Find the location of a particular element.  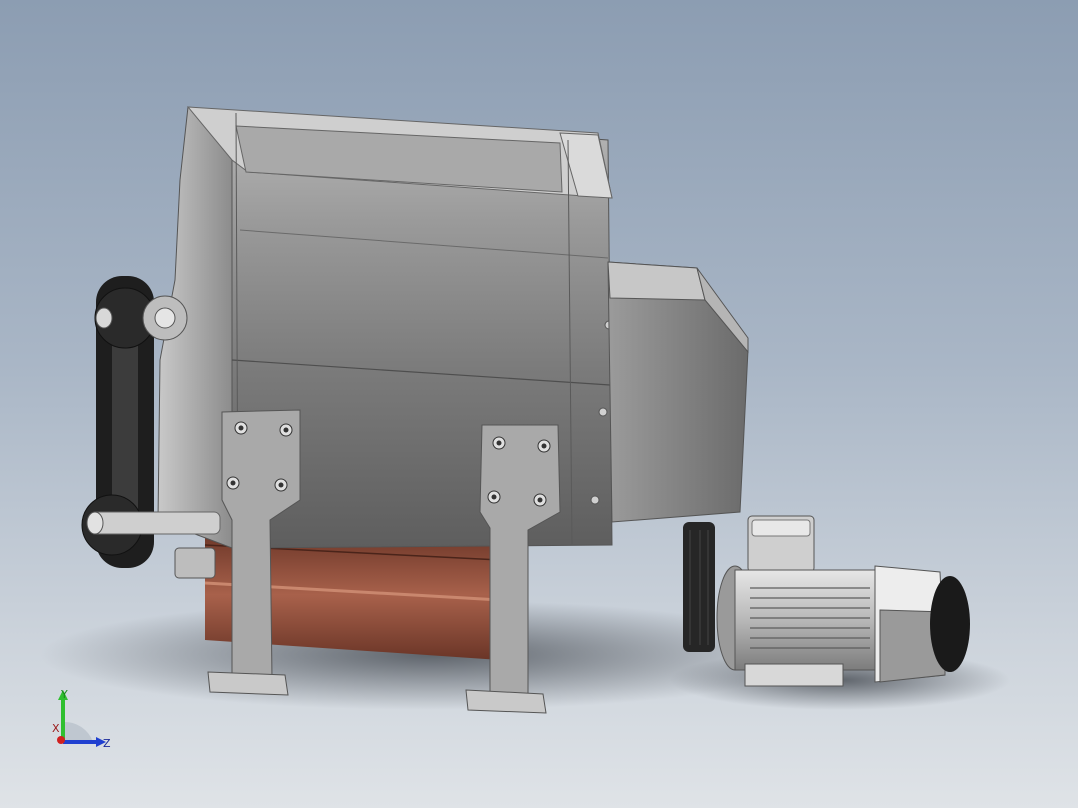

triad-x-label: X is located at coordinates (56, 728).